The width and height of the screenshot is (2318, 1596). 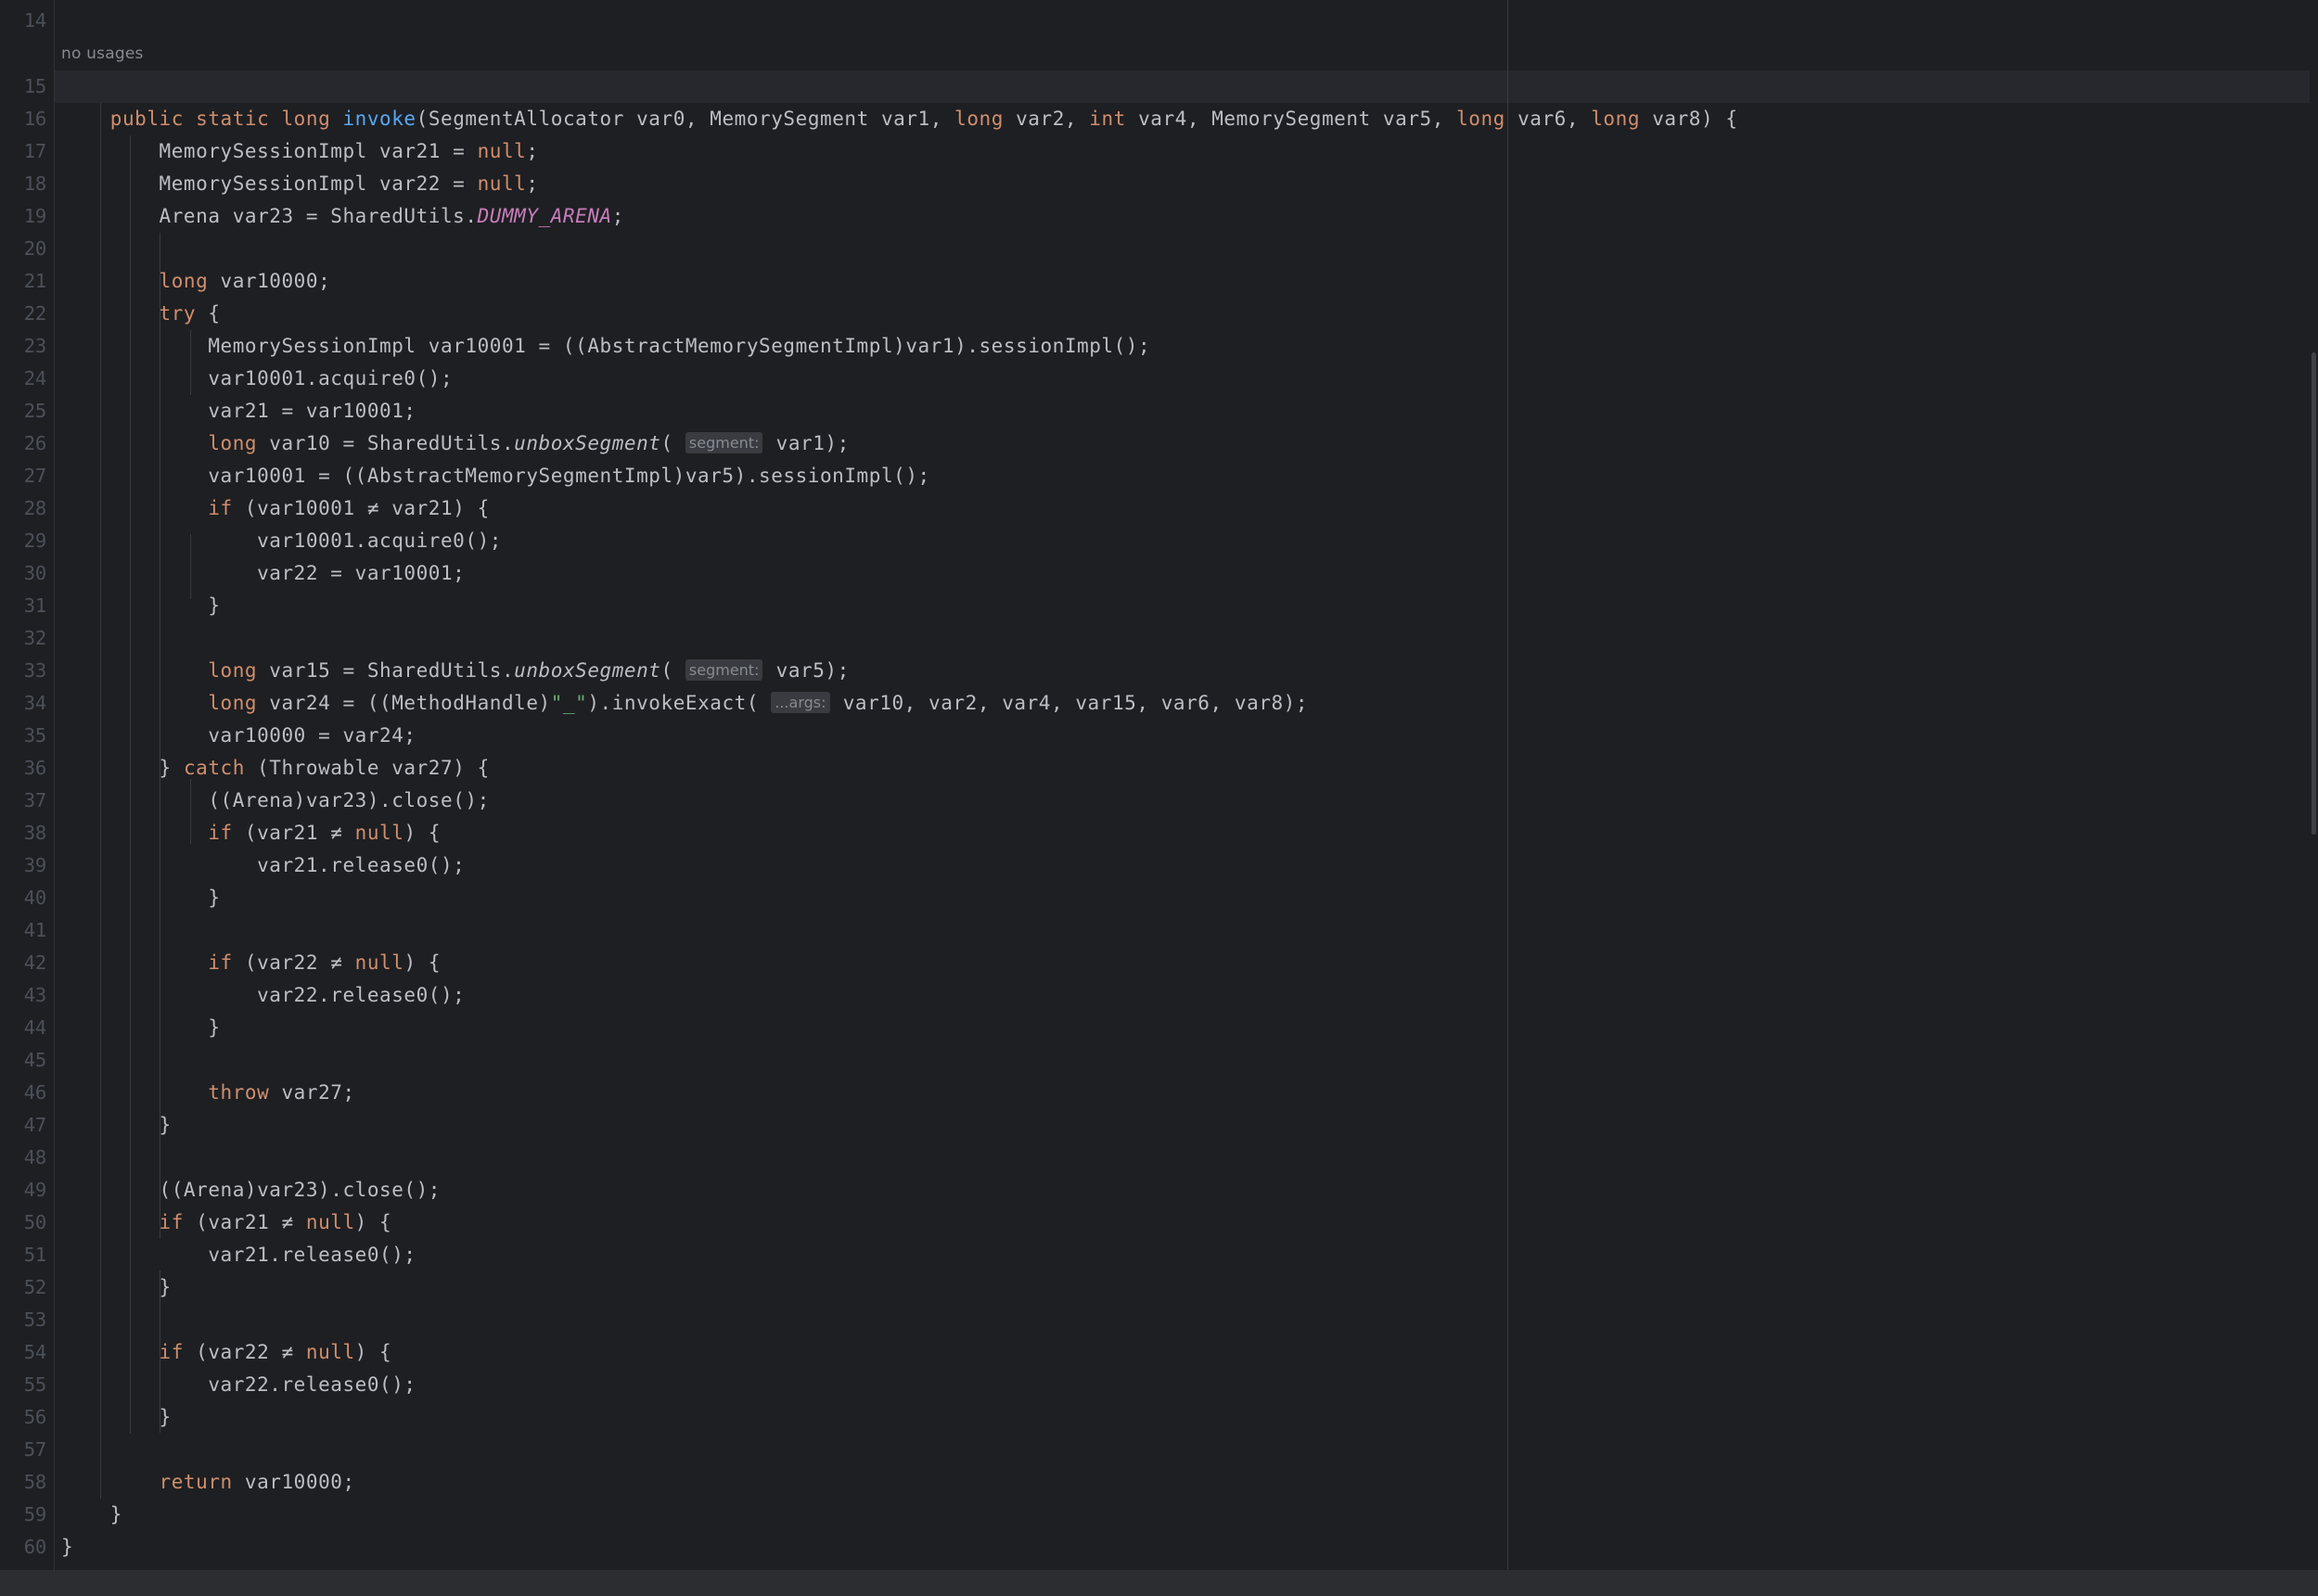 I want to click on line-number: 53, so click(x=34, y=1320).